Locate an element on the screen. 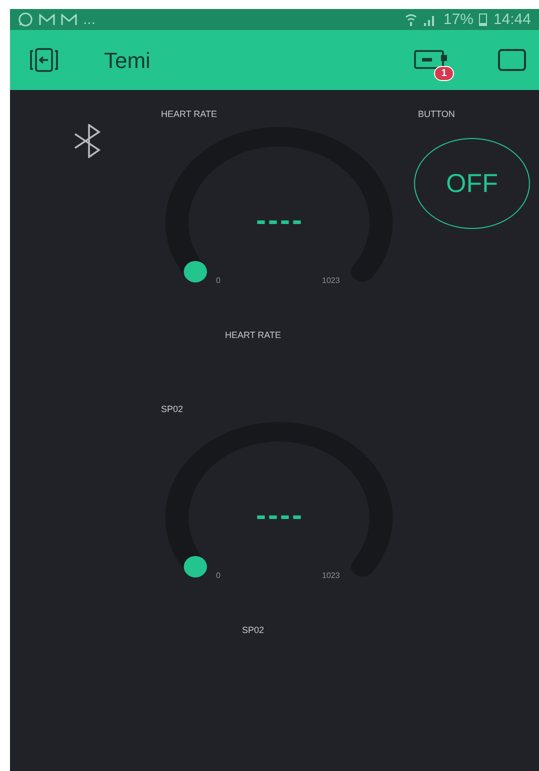 This screenshot has width=539, height=771. gauge-label: HEART RATE is located at coordinates (189, 114).